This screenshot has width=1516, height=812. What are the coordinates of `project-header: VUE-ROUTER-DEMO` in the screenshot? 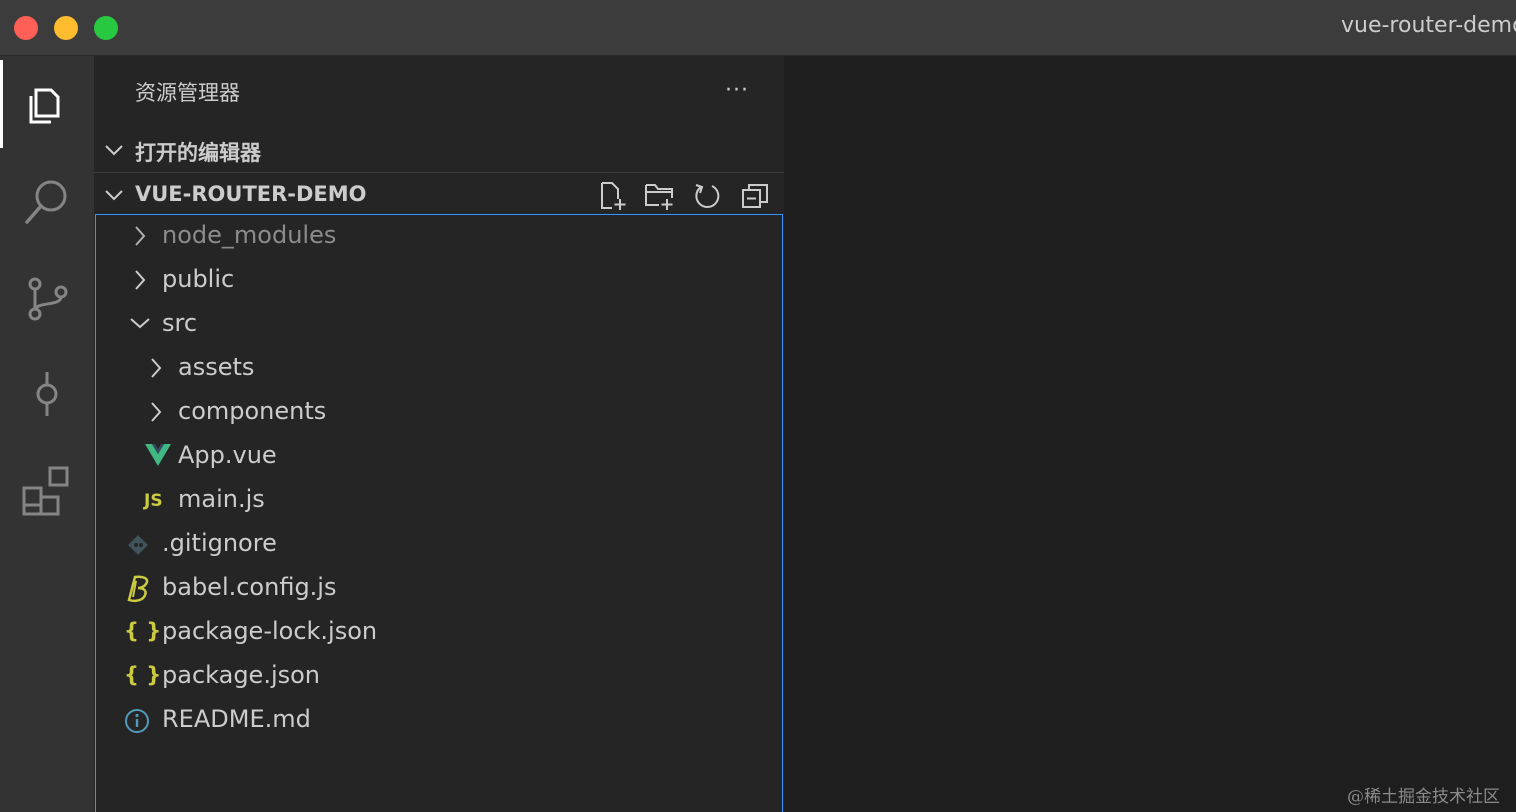 It's located at (439, 194).